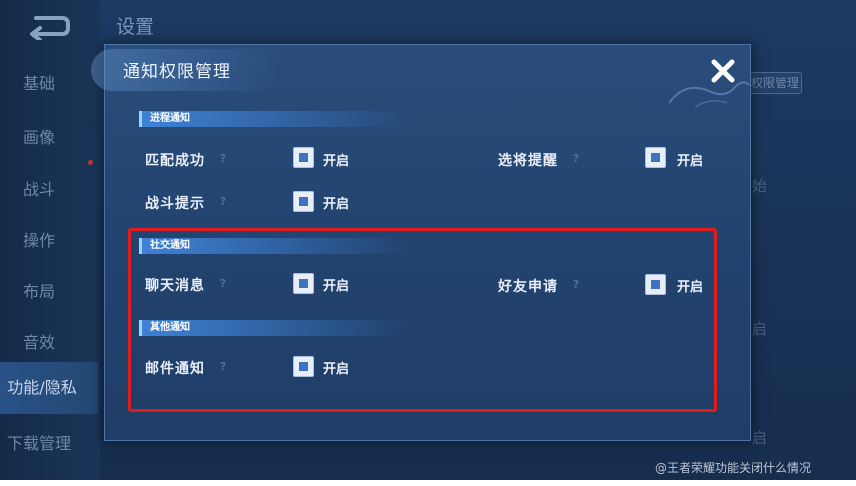 Image resolution: width=856 pixels, height=486 pixels. I want to click on checkbox-battle-tips, so click(303, 201).